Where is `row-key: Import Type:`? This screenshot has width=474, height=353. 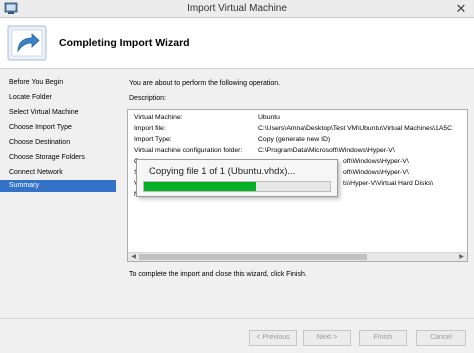
row-key: Import Type: is located at coordinates (153, 139).